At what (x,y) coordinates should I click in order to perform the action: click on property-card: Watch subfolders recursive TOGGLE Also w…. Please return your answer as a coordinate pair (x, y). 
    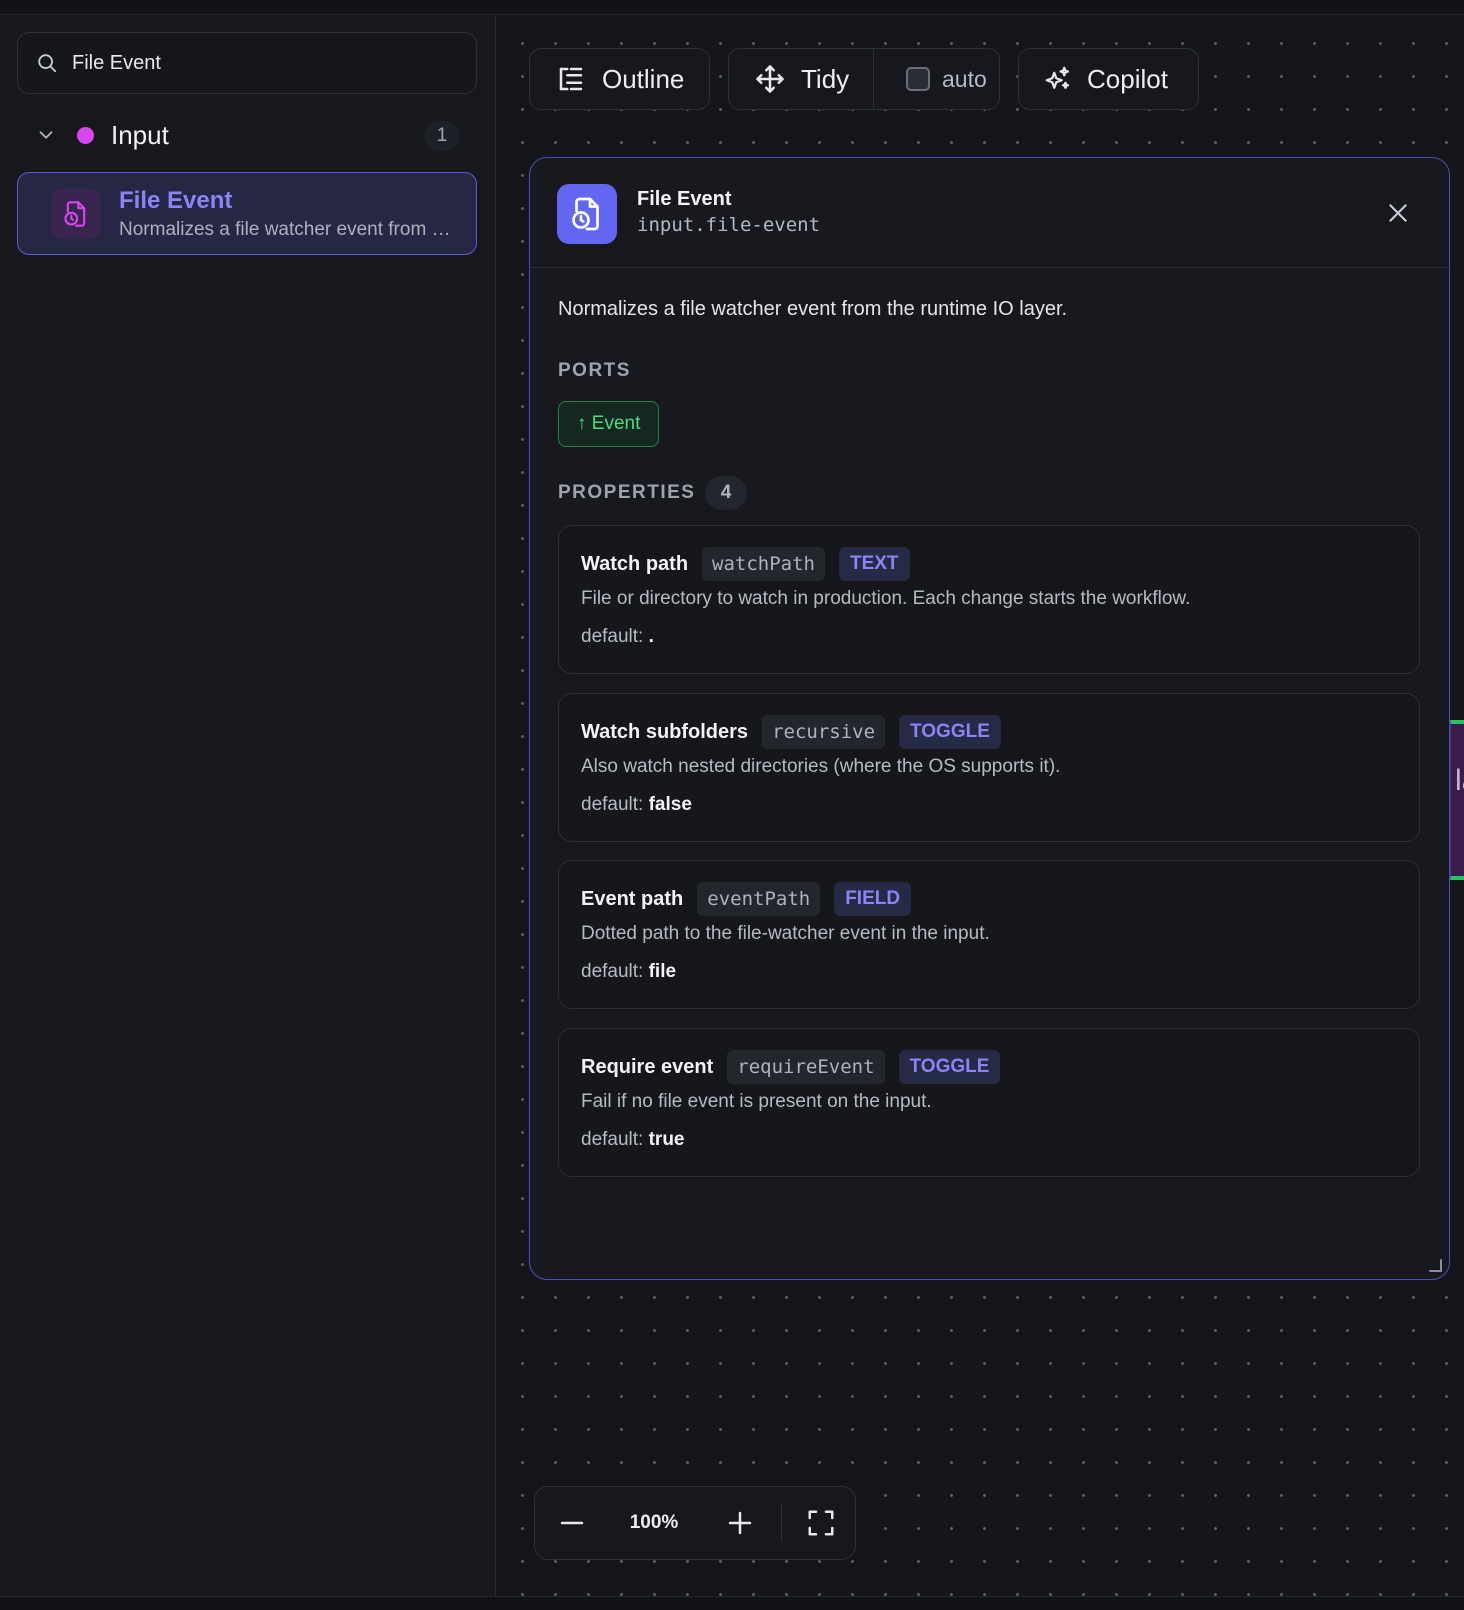
    Looking at the image, I should click on (989, 767).